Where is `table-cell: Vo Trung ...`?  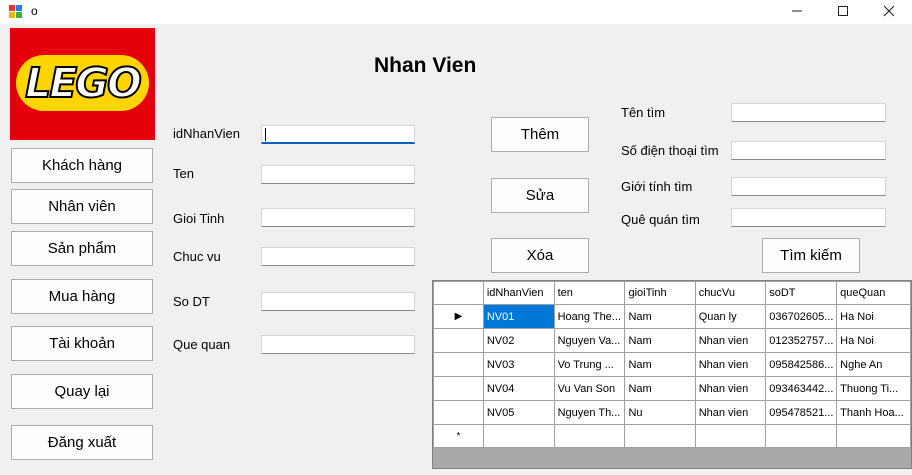
table-cell: Vo Trung ... is located at coordinates (589, 364).